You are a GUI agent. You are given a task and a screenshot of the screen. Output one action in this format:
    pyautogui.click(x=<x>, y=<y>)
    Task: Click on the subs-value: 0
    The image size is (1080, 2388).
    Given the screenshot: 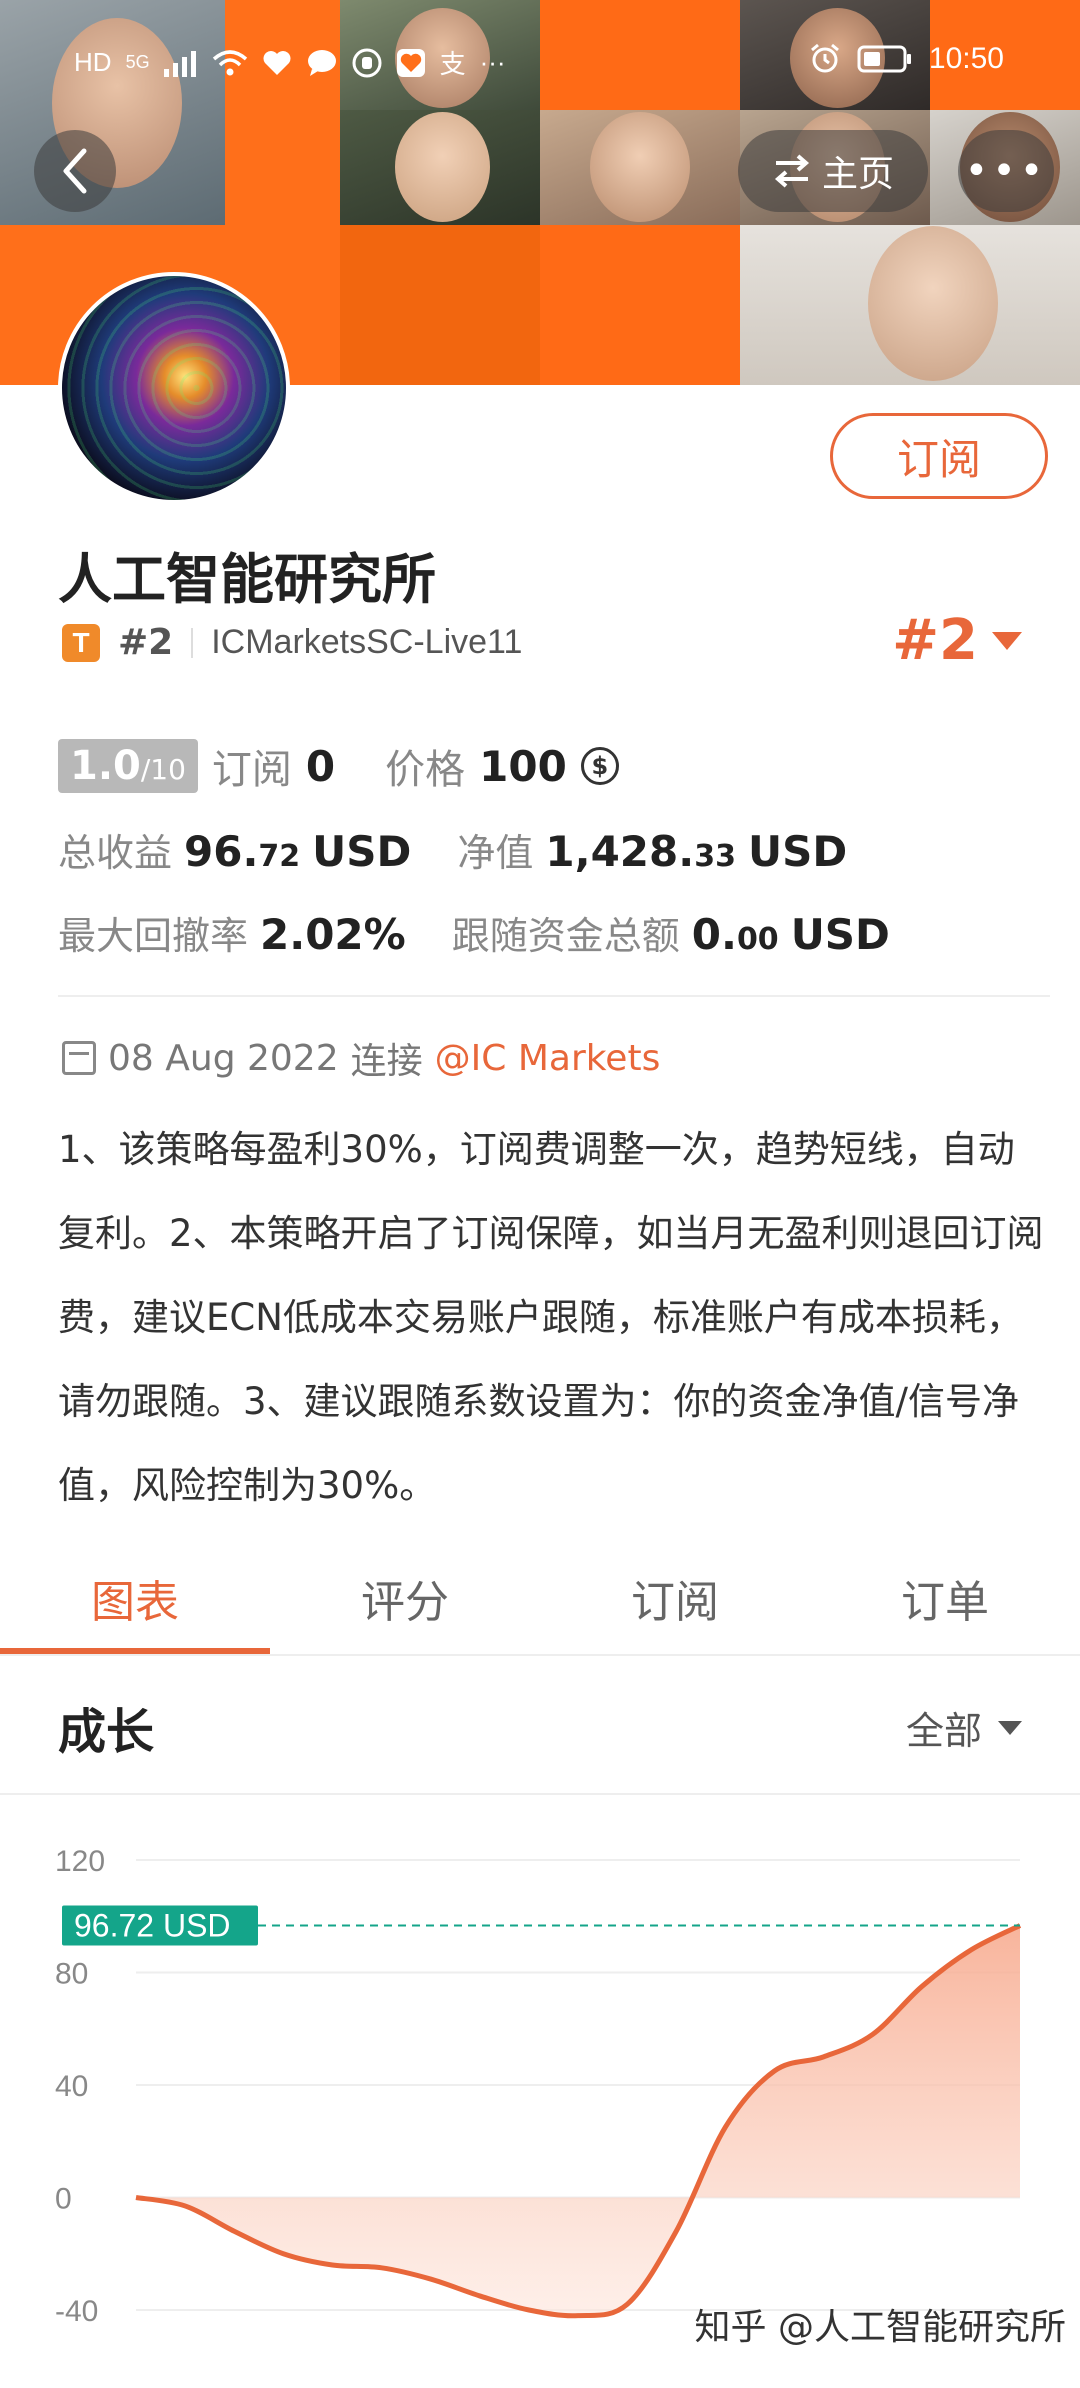 What is the action you would take?
    pyautogui.click(x=320, y=766)
    